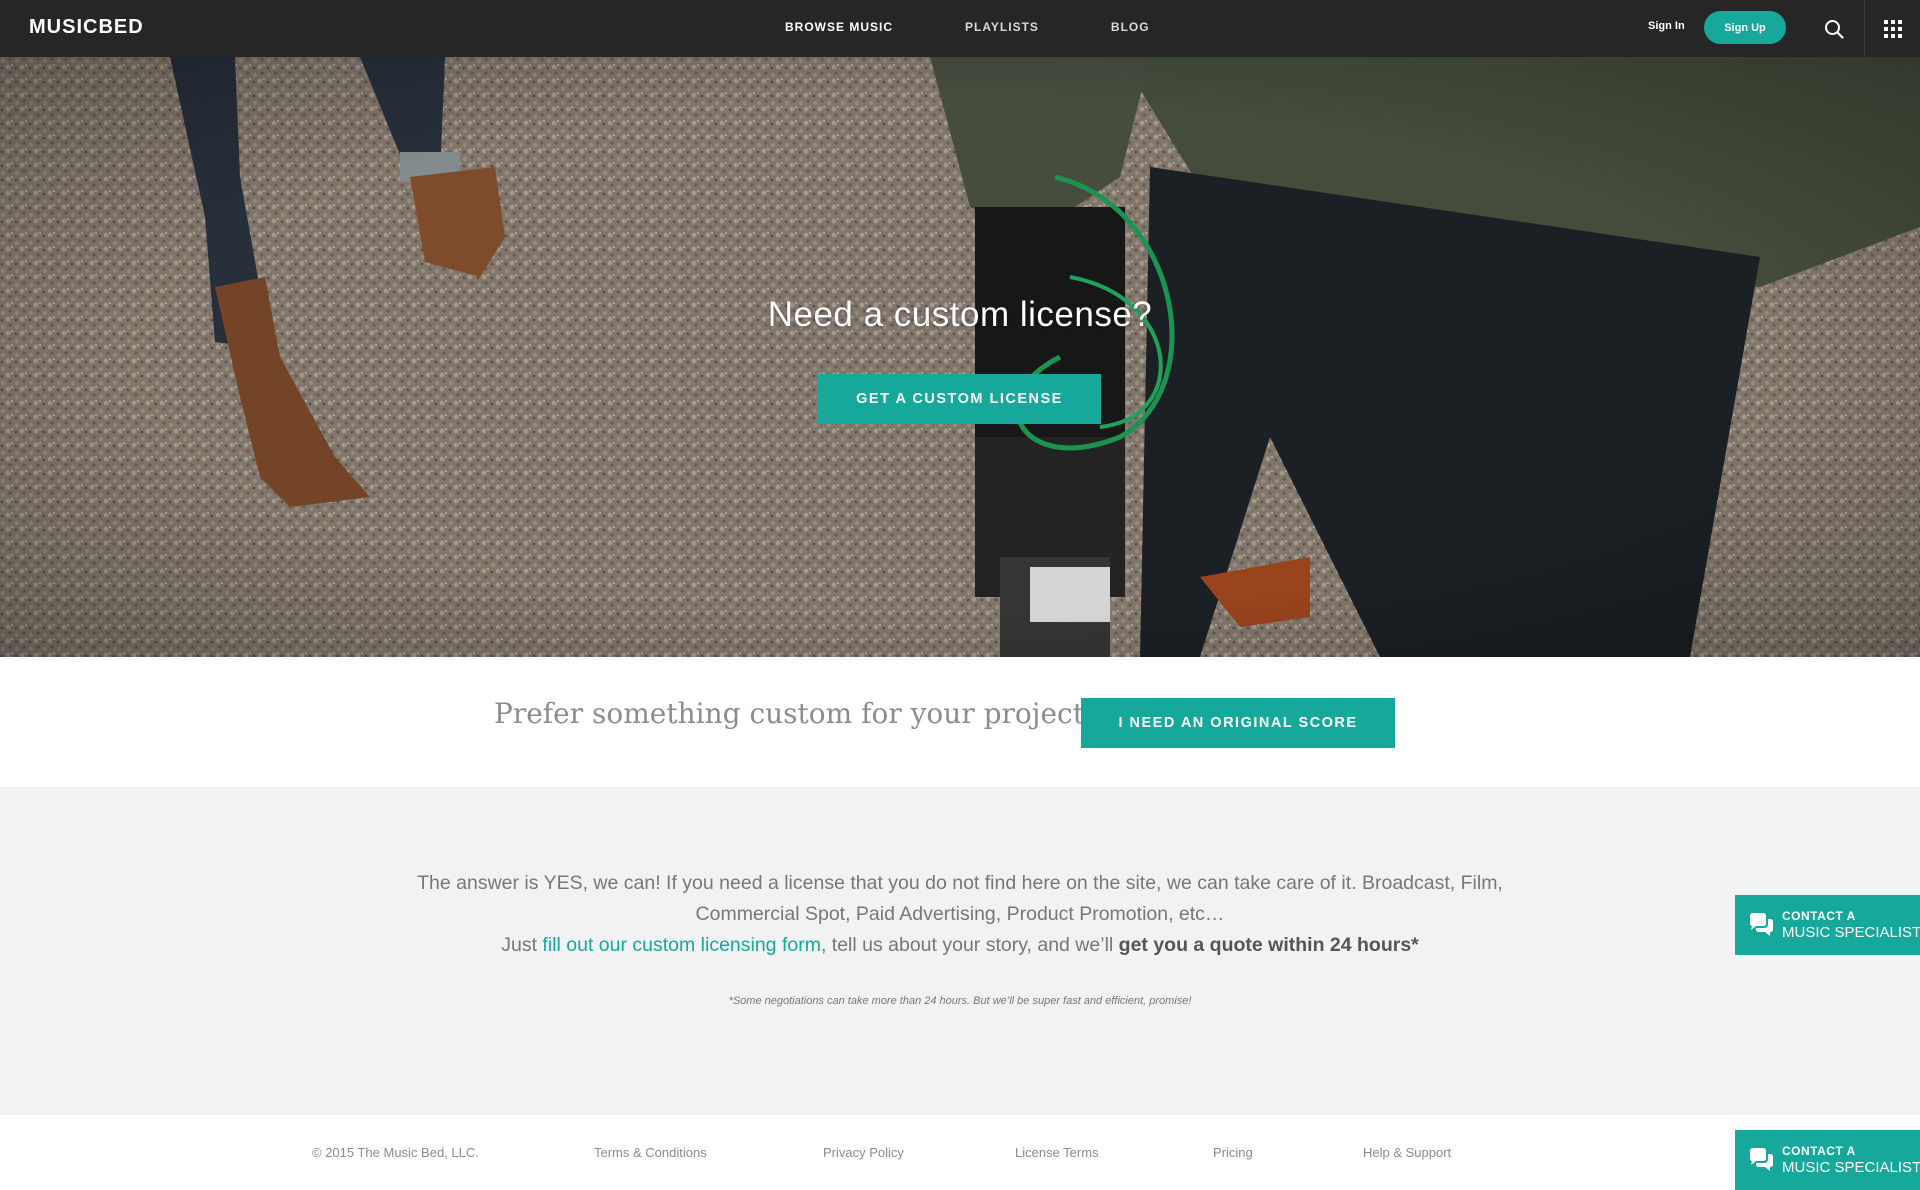 The width and height of the screenshot is (1920, 1190). Describe the element at coordinates (522, 945) in the screenshot. I see `info-line-3-prefix: Just` at that location.